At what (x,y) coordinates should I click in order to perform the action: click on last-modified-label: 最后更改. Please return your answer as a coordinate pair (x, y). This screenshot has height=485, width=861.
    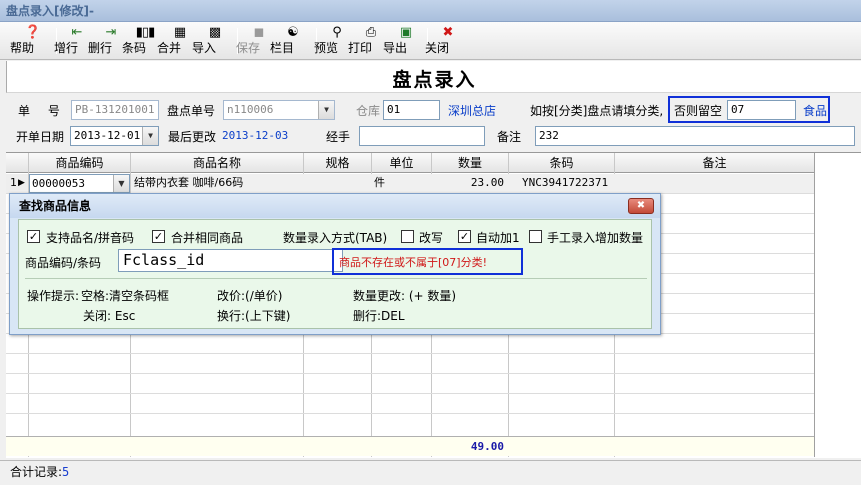
    Looking at the image, I should click on (192, 137).